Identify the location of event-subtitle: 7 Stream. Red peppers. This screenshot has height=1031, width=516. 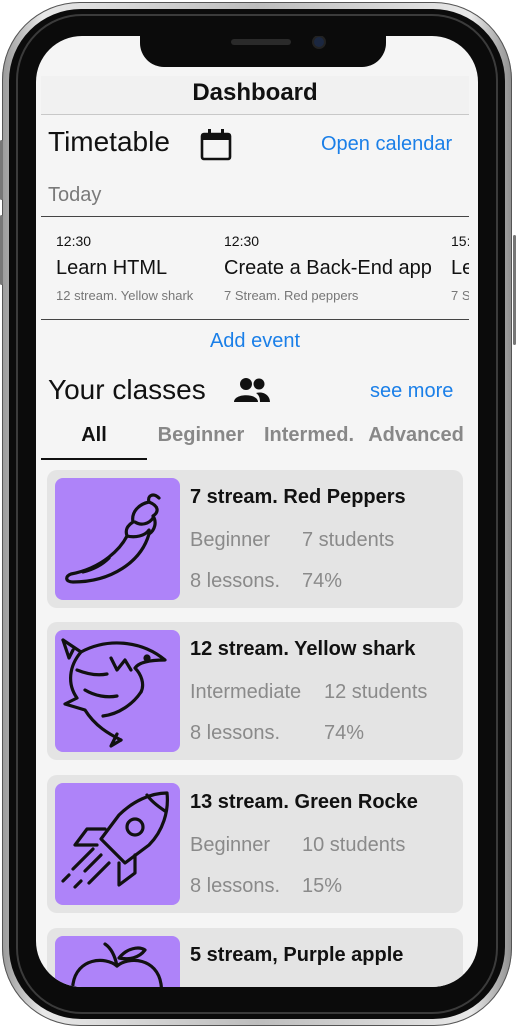
(291, 295).